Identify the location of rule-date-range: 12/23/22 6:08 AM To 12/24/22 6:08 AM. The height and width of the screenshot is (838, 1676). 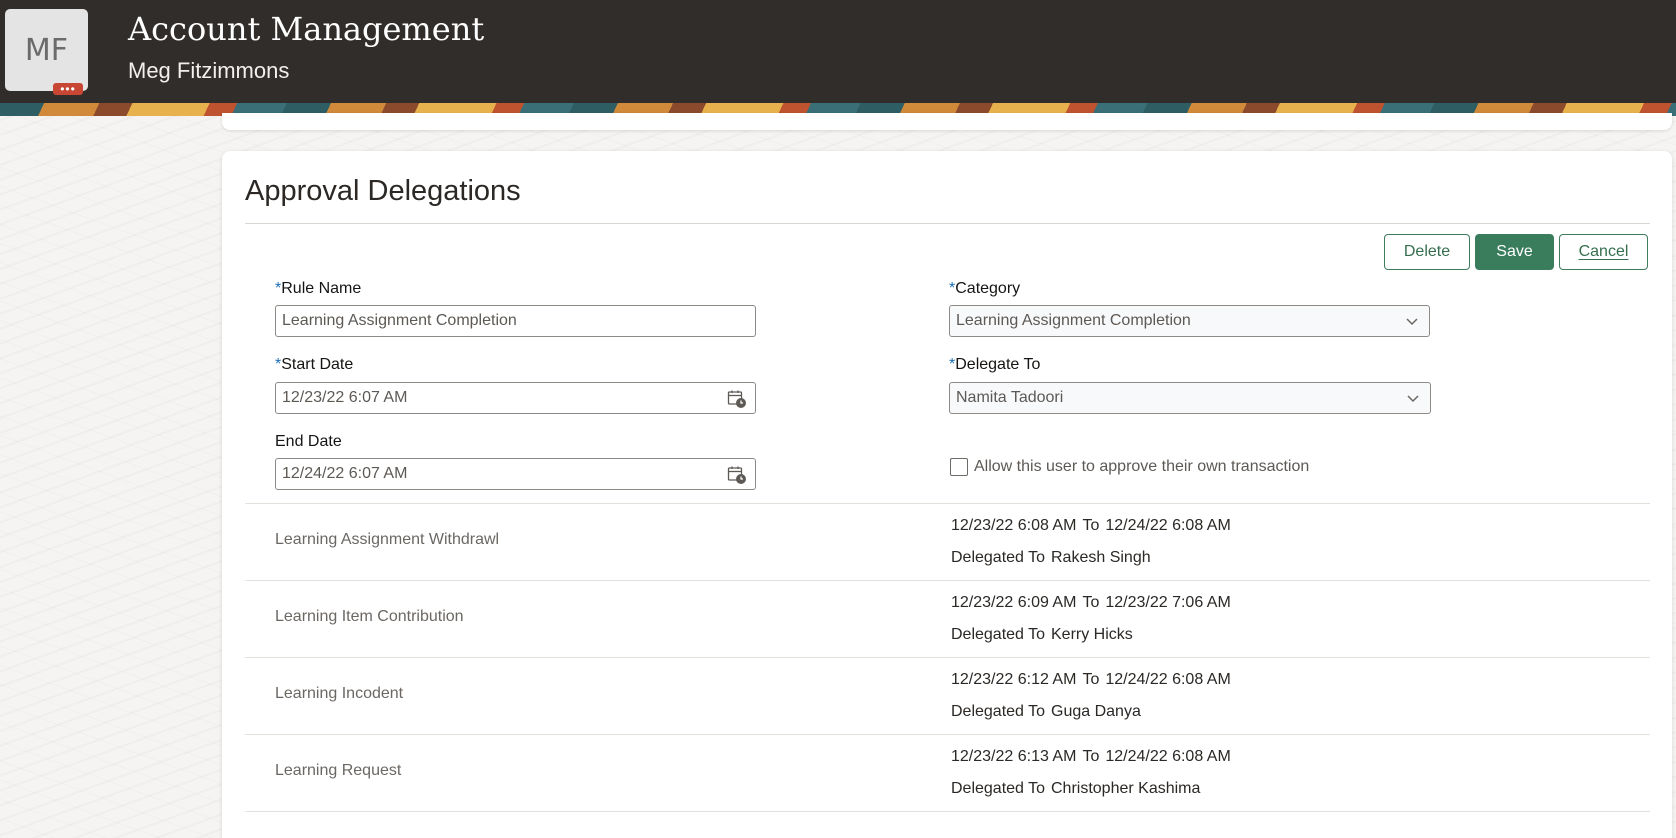
(1091, 525).